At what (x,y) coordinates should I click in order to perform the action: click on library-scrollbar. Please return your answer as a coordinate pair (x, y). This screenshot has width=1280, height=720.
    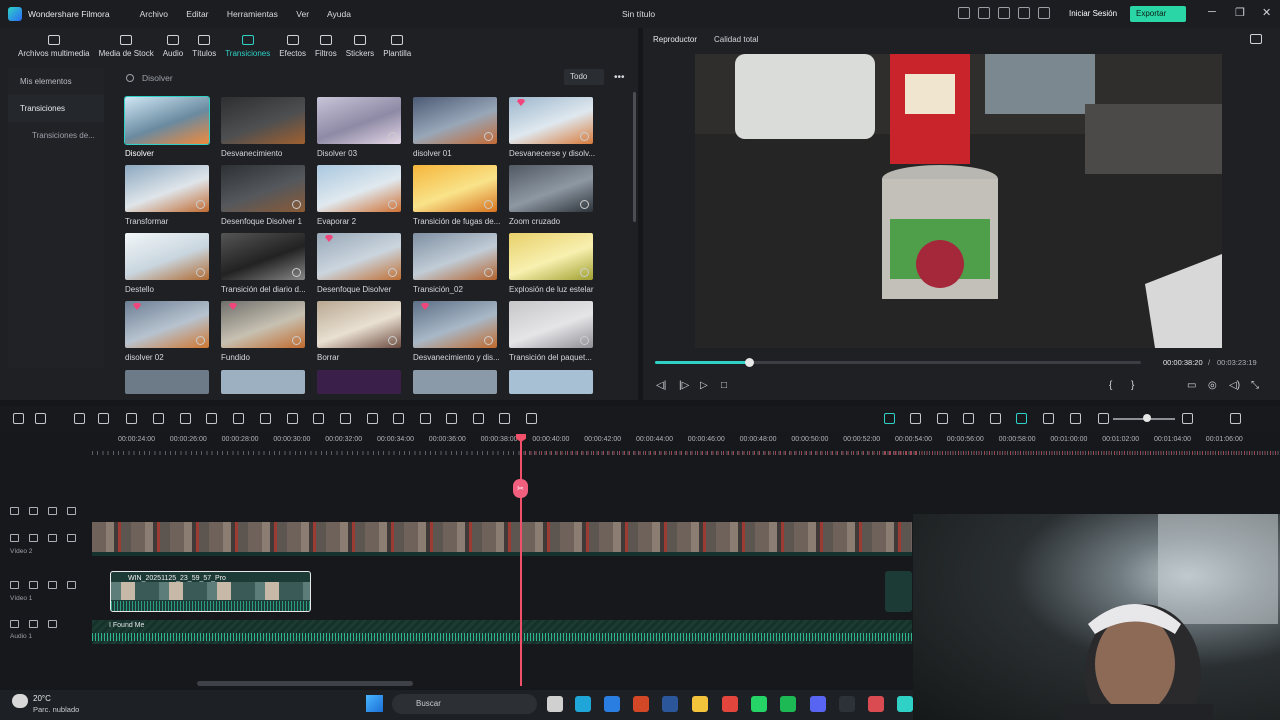
    Looking at the image, I should click on (634, 157).